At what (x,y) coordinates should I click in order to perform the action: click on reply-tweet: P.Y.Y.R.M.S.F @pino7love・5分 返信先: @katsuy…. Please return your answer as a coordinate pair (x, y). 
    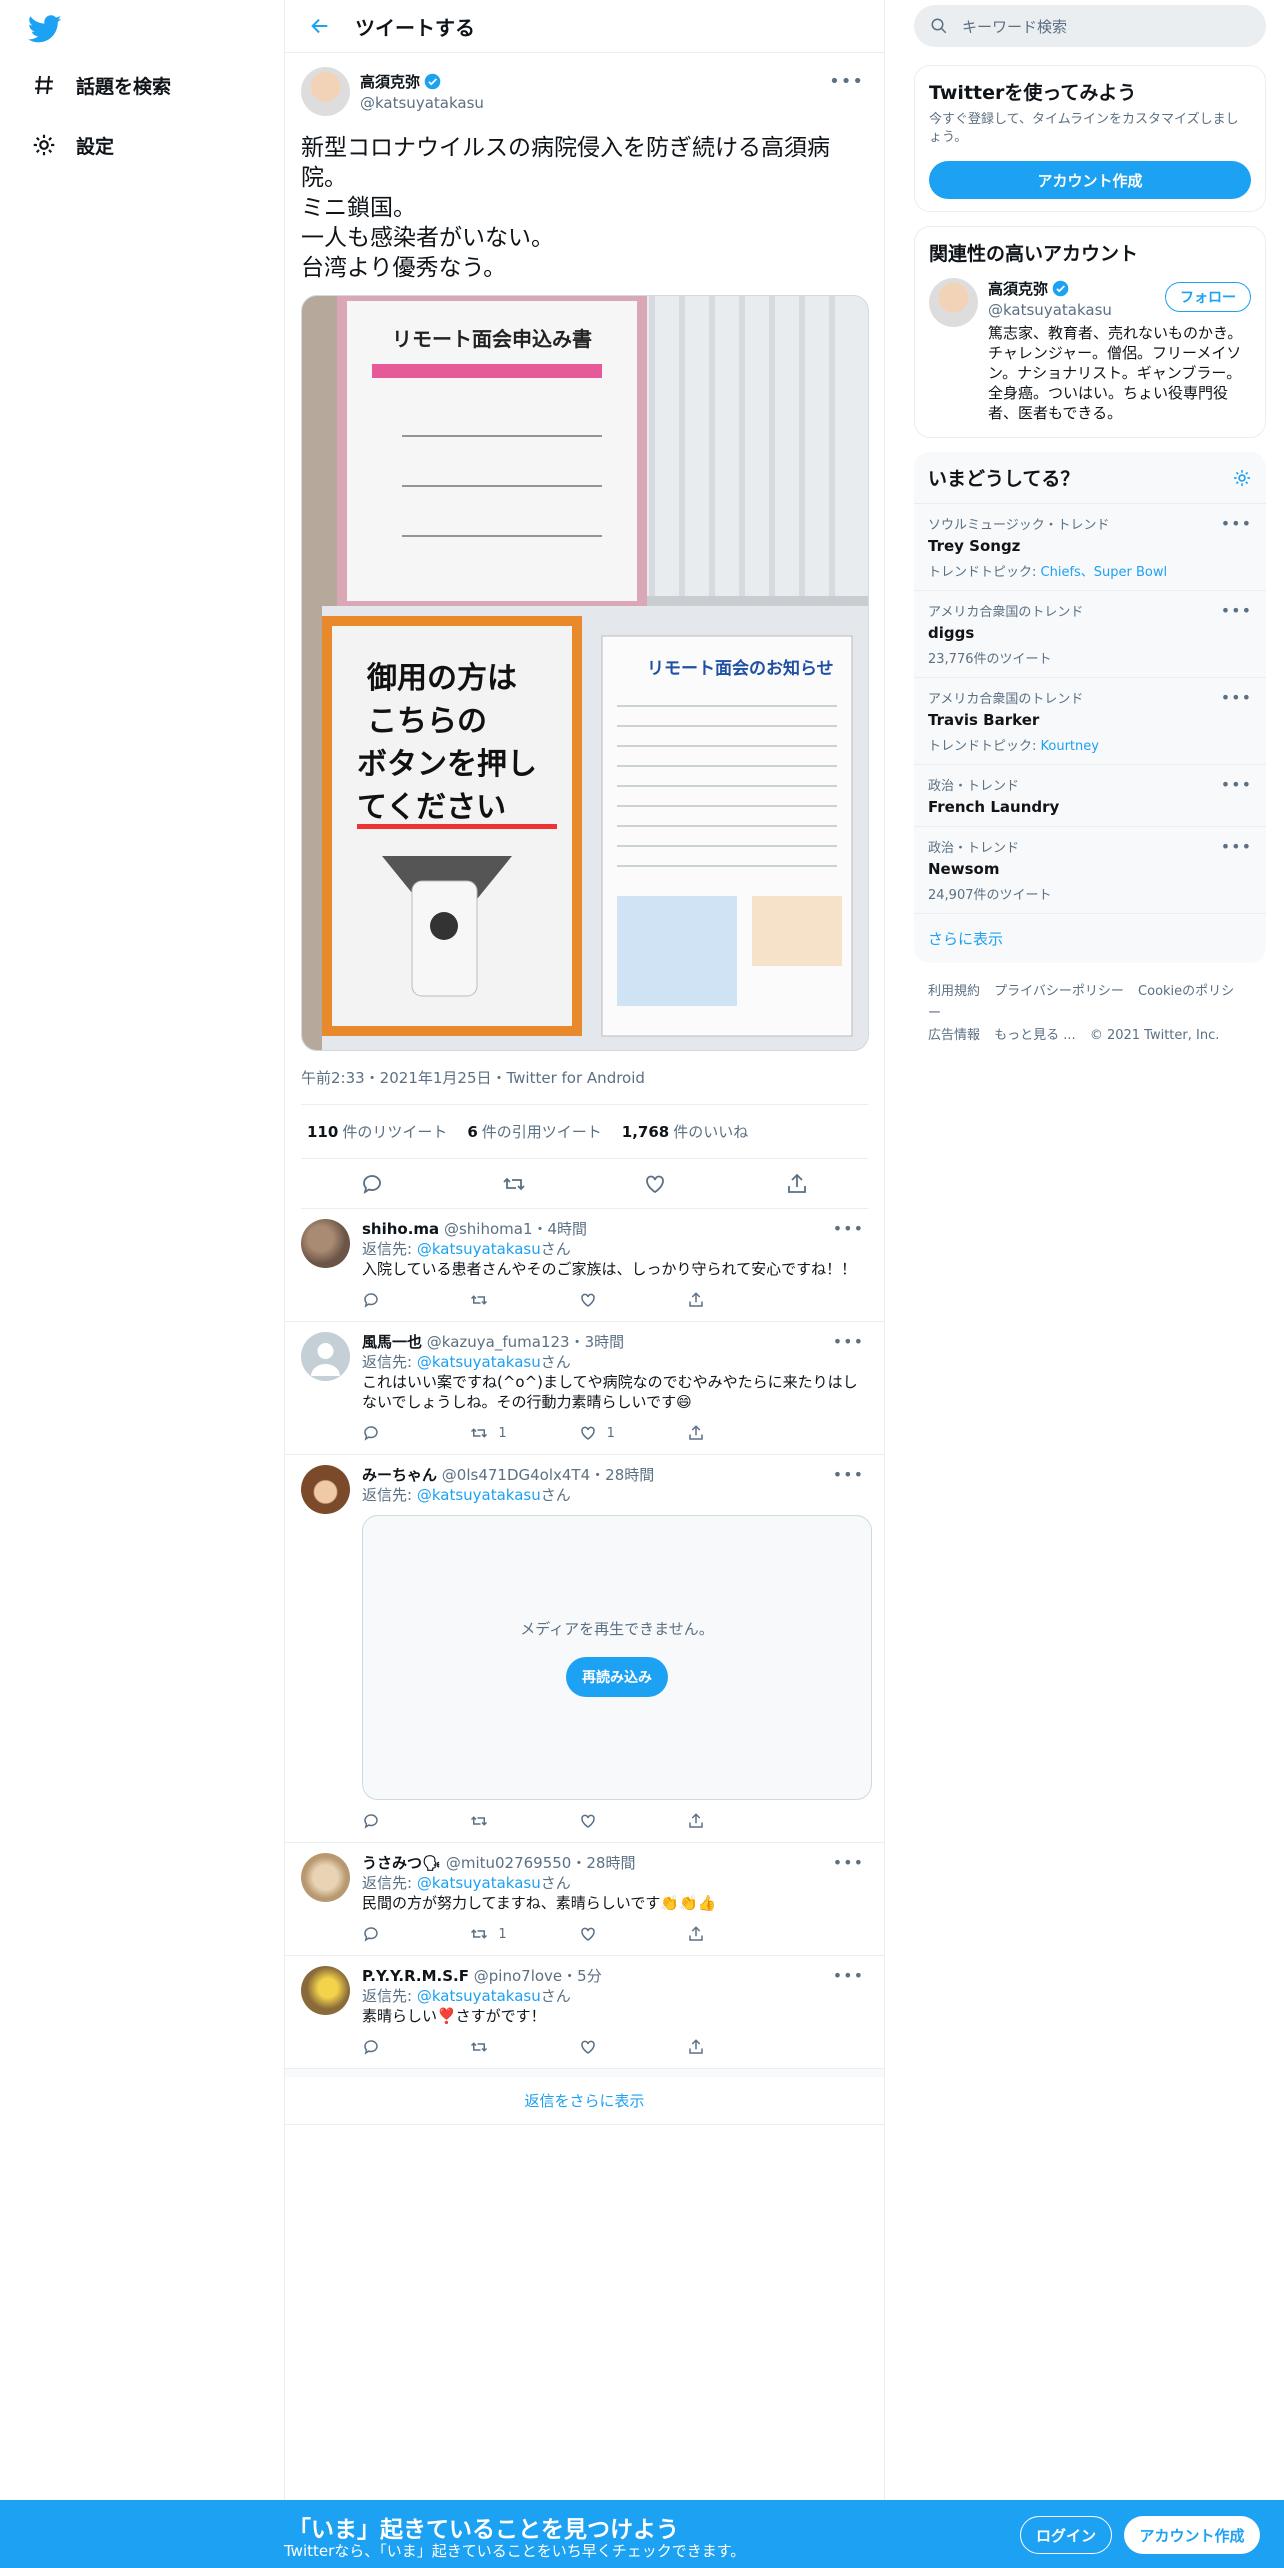
    Looking at the image, I should click on (584, 2012).